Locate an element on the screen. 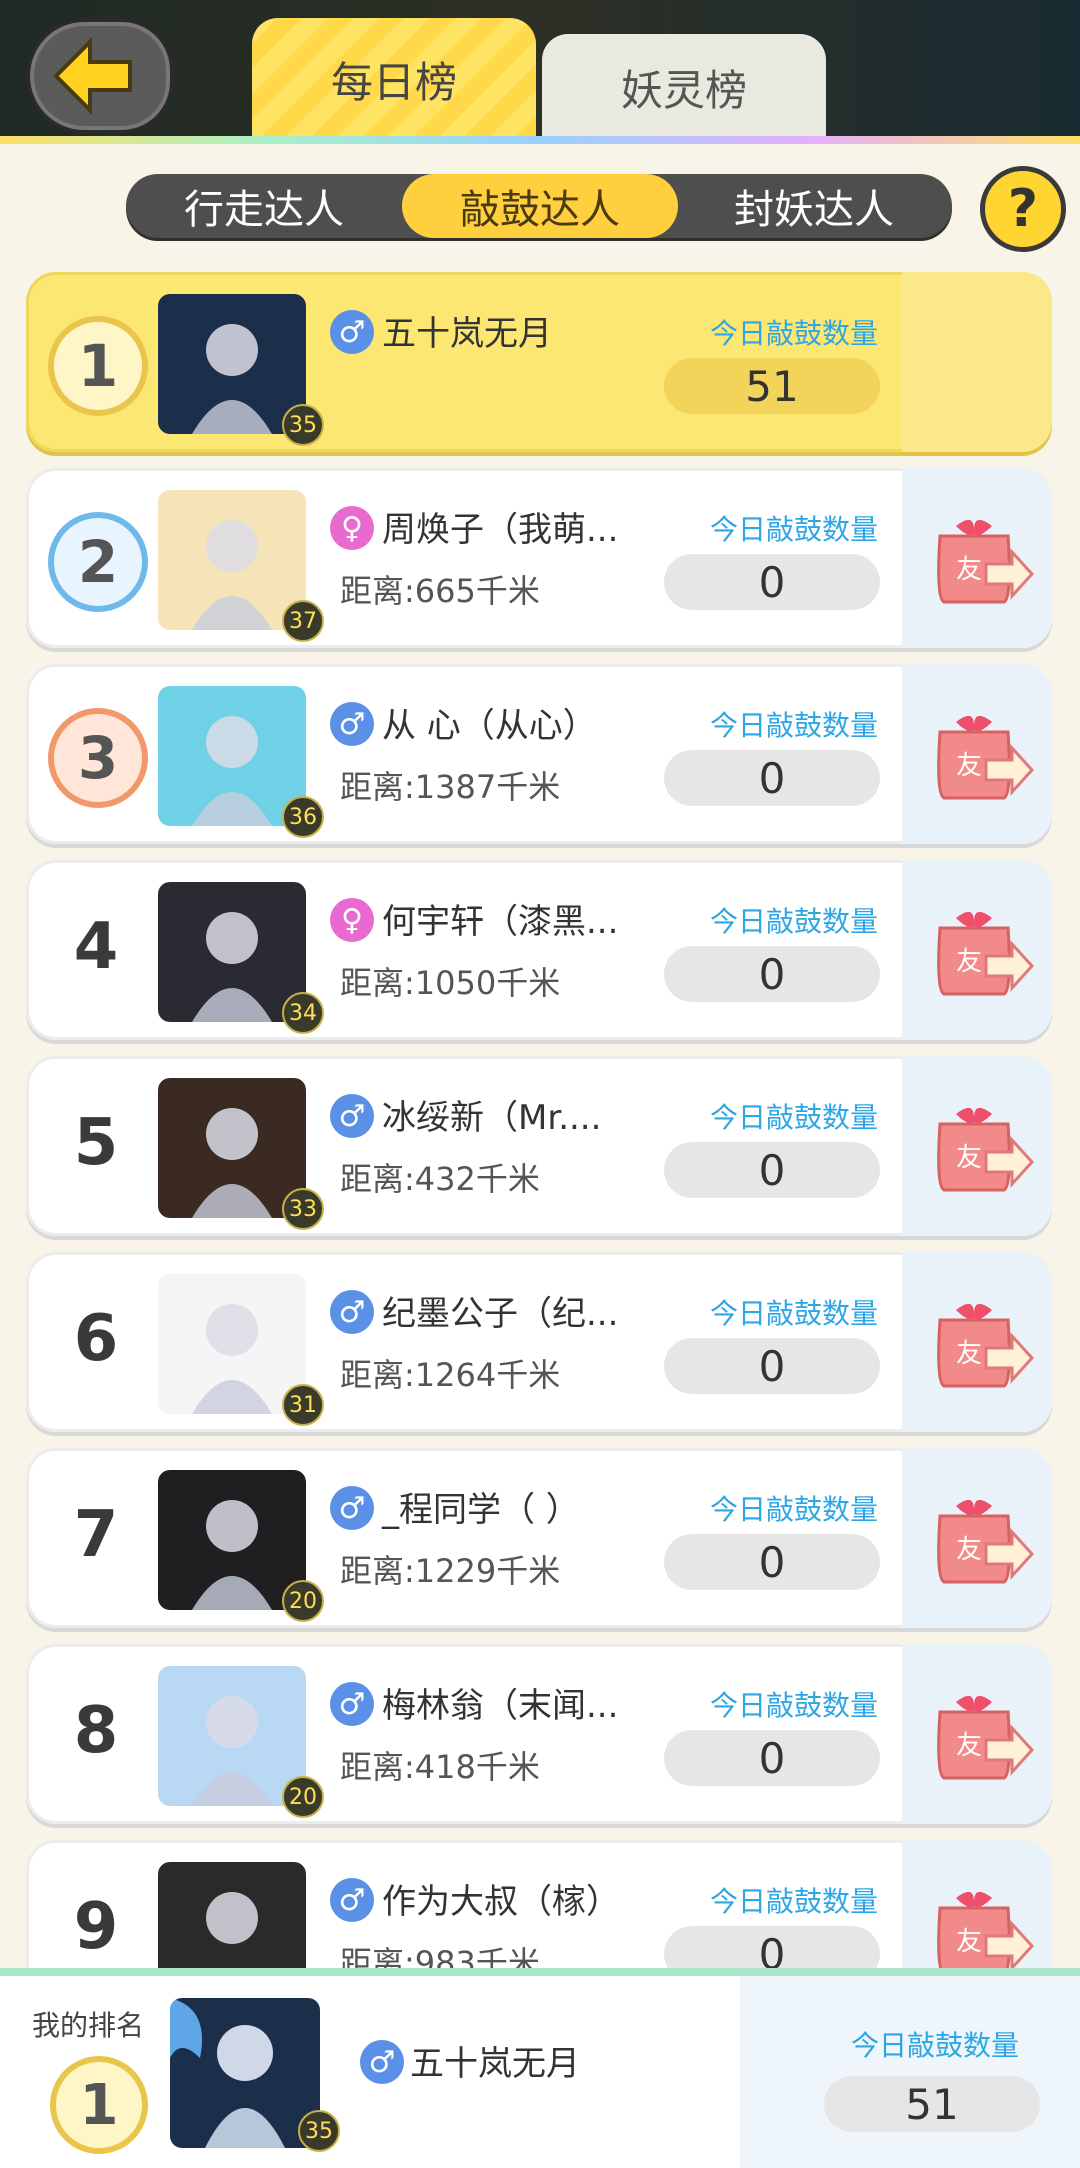 Image resolution: width=1080 pixels, height=2168 pixels. category-segment: 行走达人 敲鼓达人 封妖达人 is located at coordinates (539, 206).